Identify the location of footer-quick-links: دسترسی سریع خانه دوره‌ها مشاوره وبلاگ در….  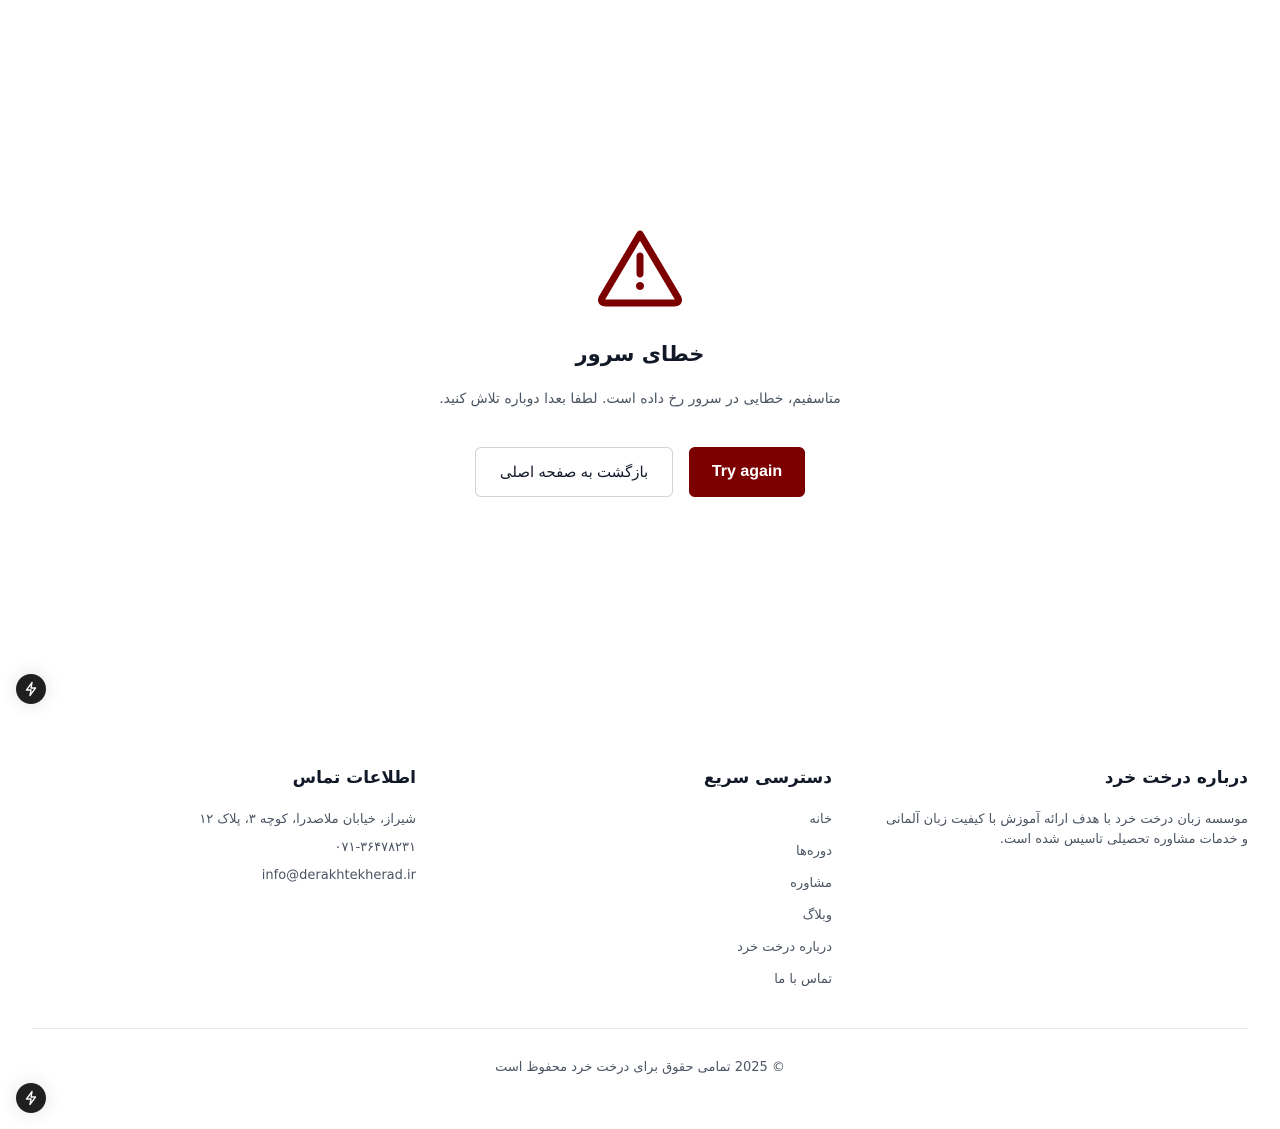
(682, 885).